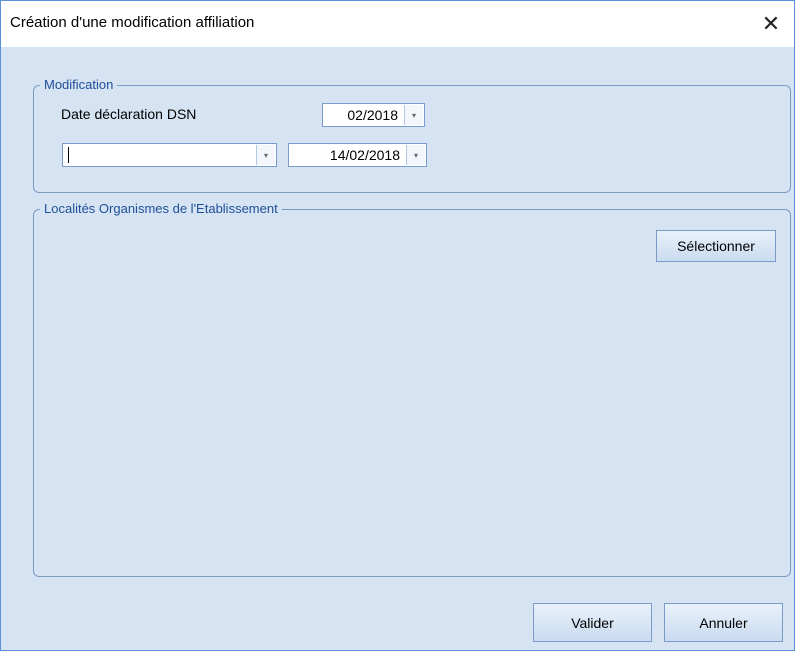 This screenshot has width=795, height=651. What do you see at coordinates (723, 622) in the screenshot?
I see `cancel-button: Annuler` at bounding box center [723, 622].